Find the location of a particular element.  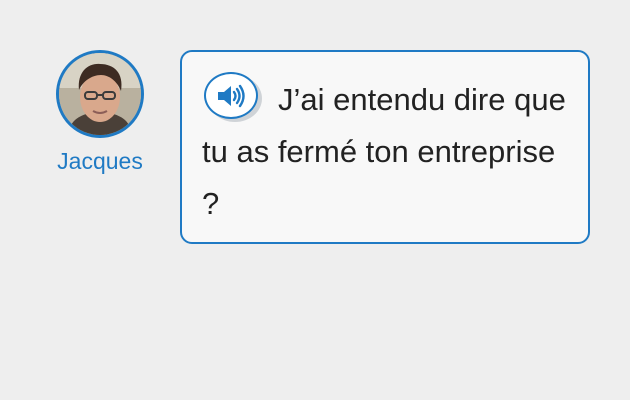

avatar is located at coordinates (100, 94).